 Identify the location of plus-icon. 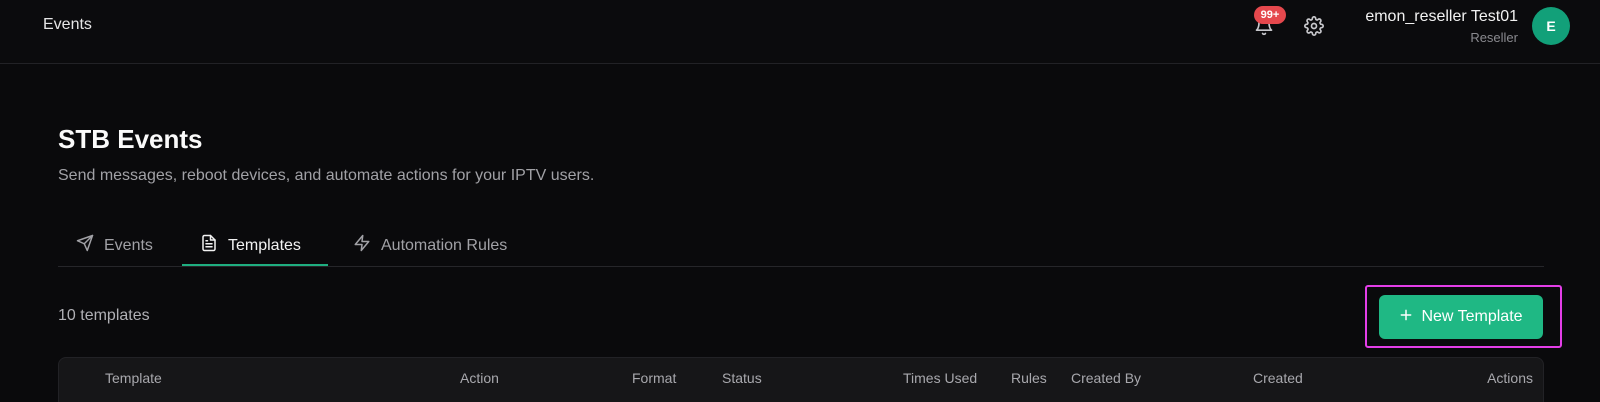
(1406, 317).